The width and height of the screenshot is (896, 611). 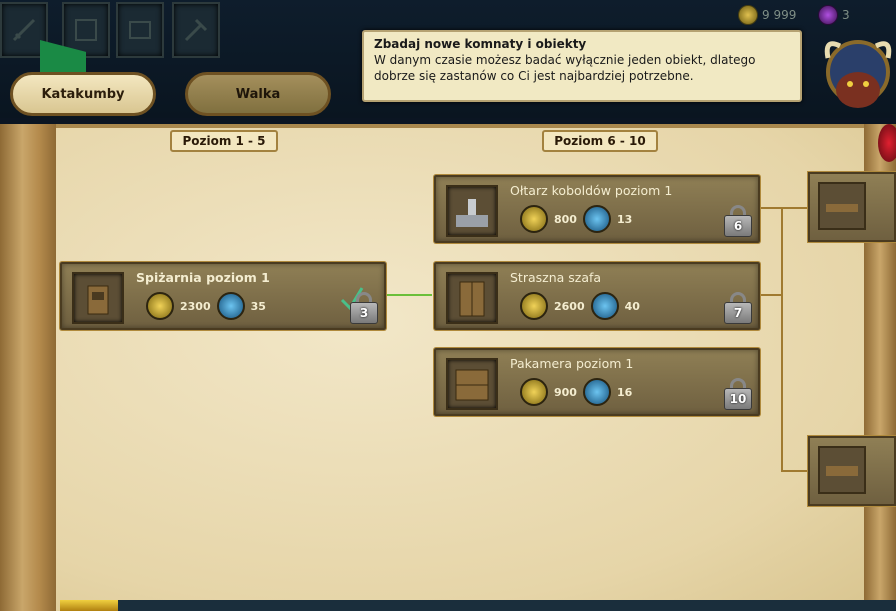 I want to click on hammer-icon, so click(x=196, y=30).